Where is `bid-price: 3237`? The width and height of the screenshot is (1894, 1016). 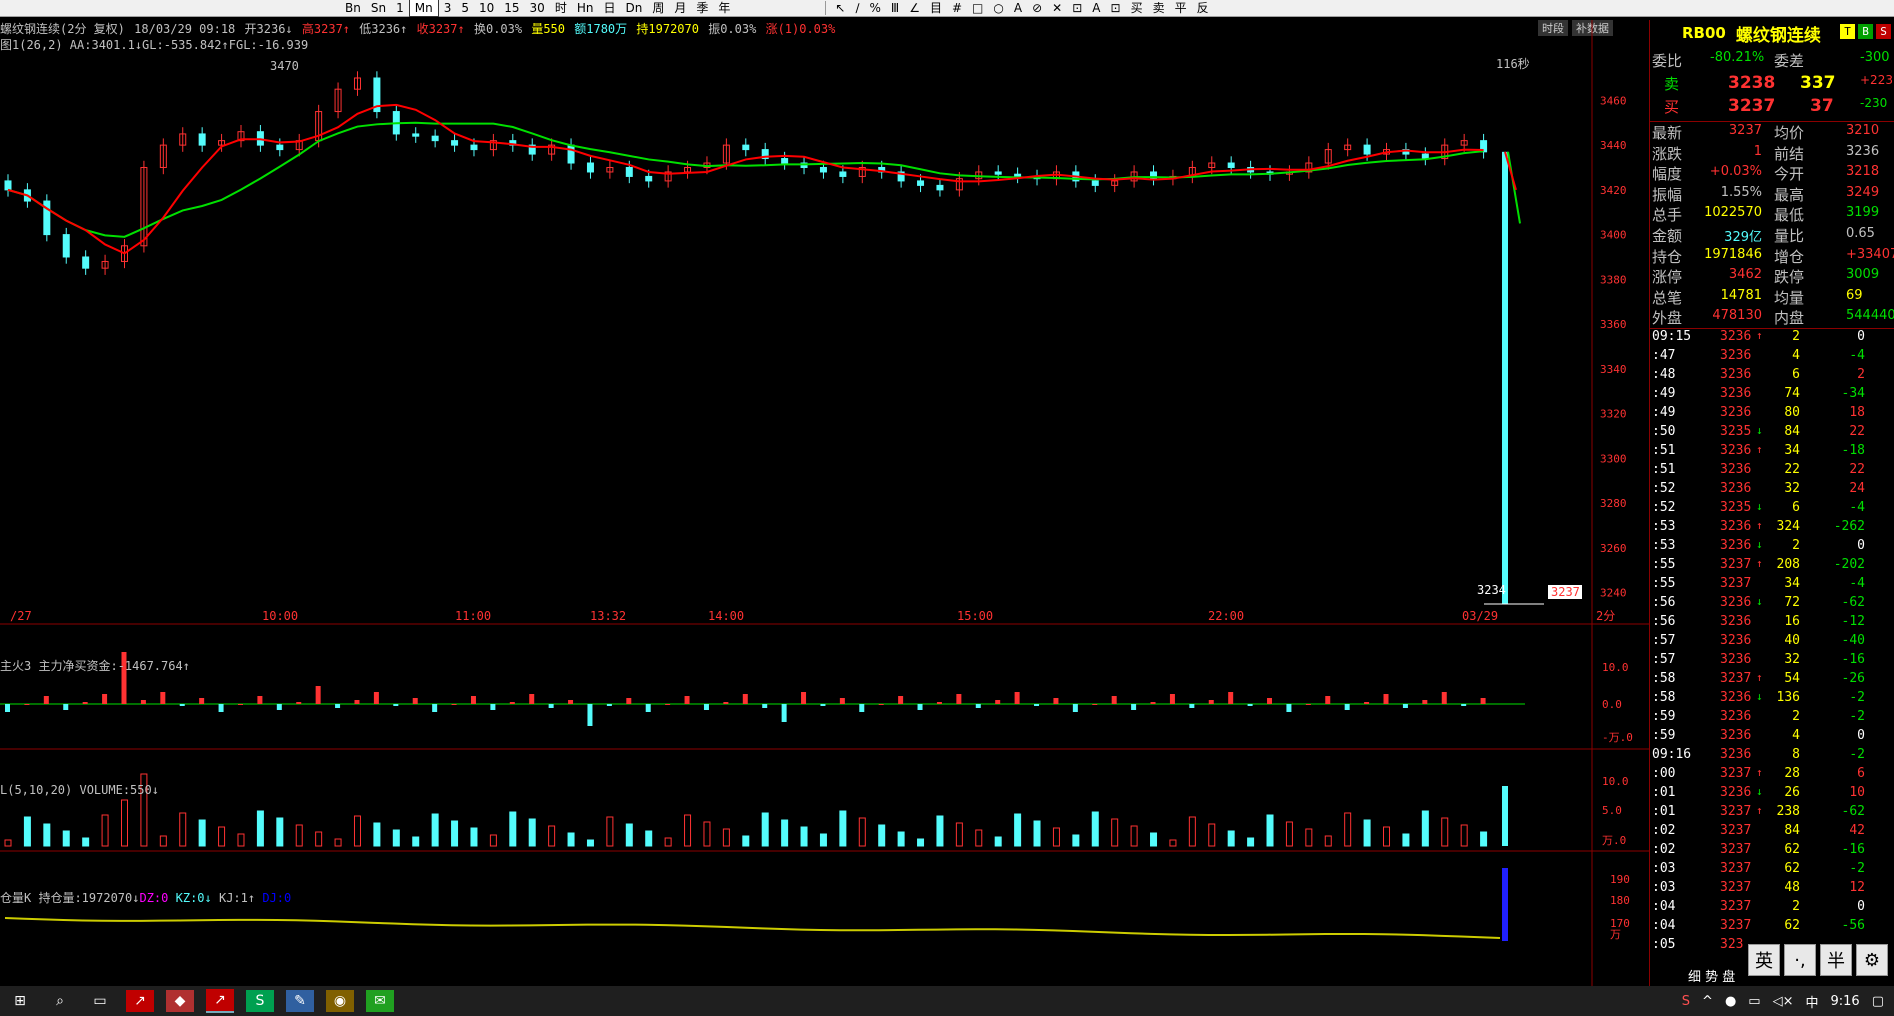 bid-price: 3237 is located at coordinates (1752, 106).